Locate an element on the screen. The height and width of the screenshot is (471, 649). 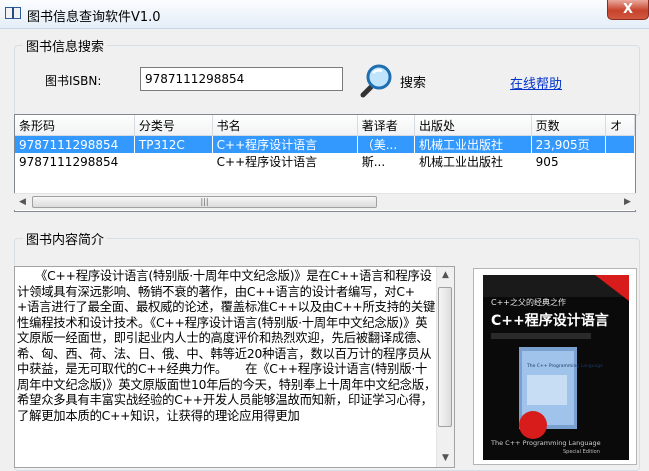
horizontal-scrollbar: ◀ ||| ▶ is located at coordinates (325, 201).